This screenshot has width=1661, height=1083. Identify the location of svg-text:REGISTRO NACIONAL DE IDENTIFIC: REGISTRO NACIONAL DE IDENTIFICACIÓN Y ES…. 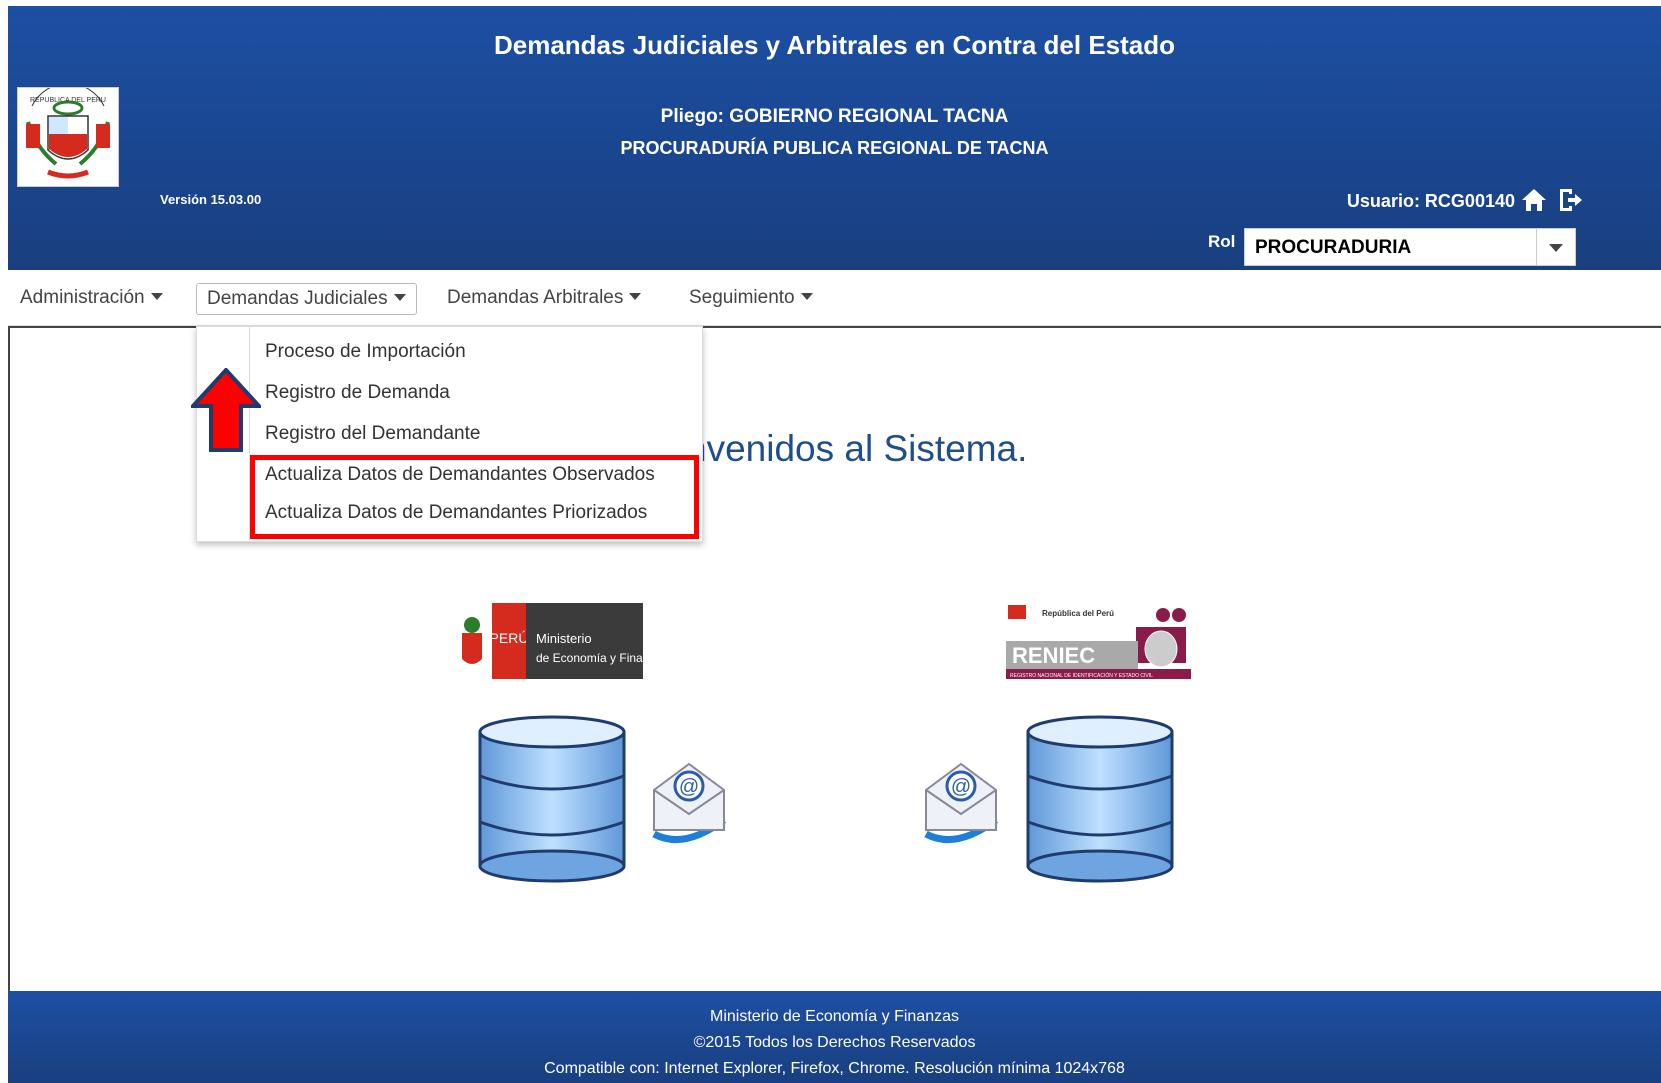
(1081, 675).